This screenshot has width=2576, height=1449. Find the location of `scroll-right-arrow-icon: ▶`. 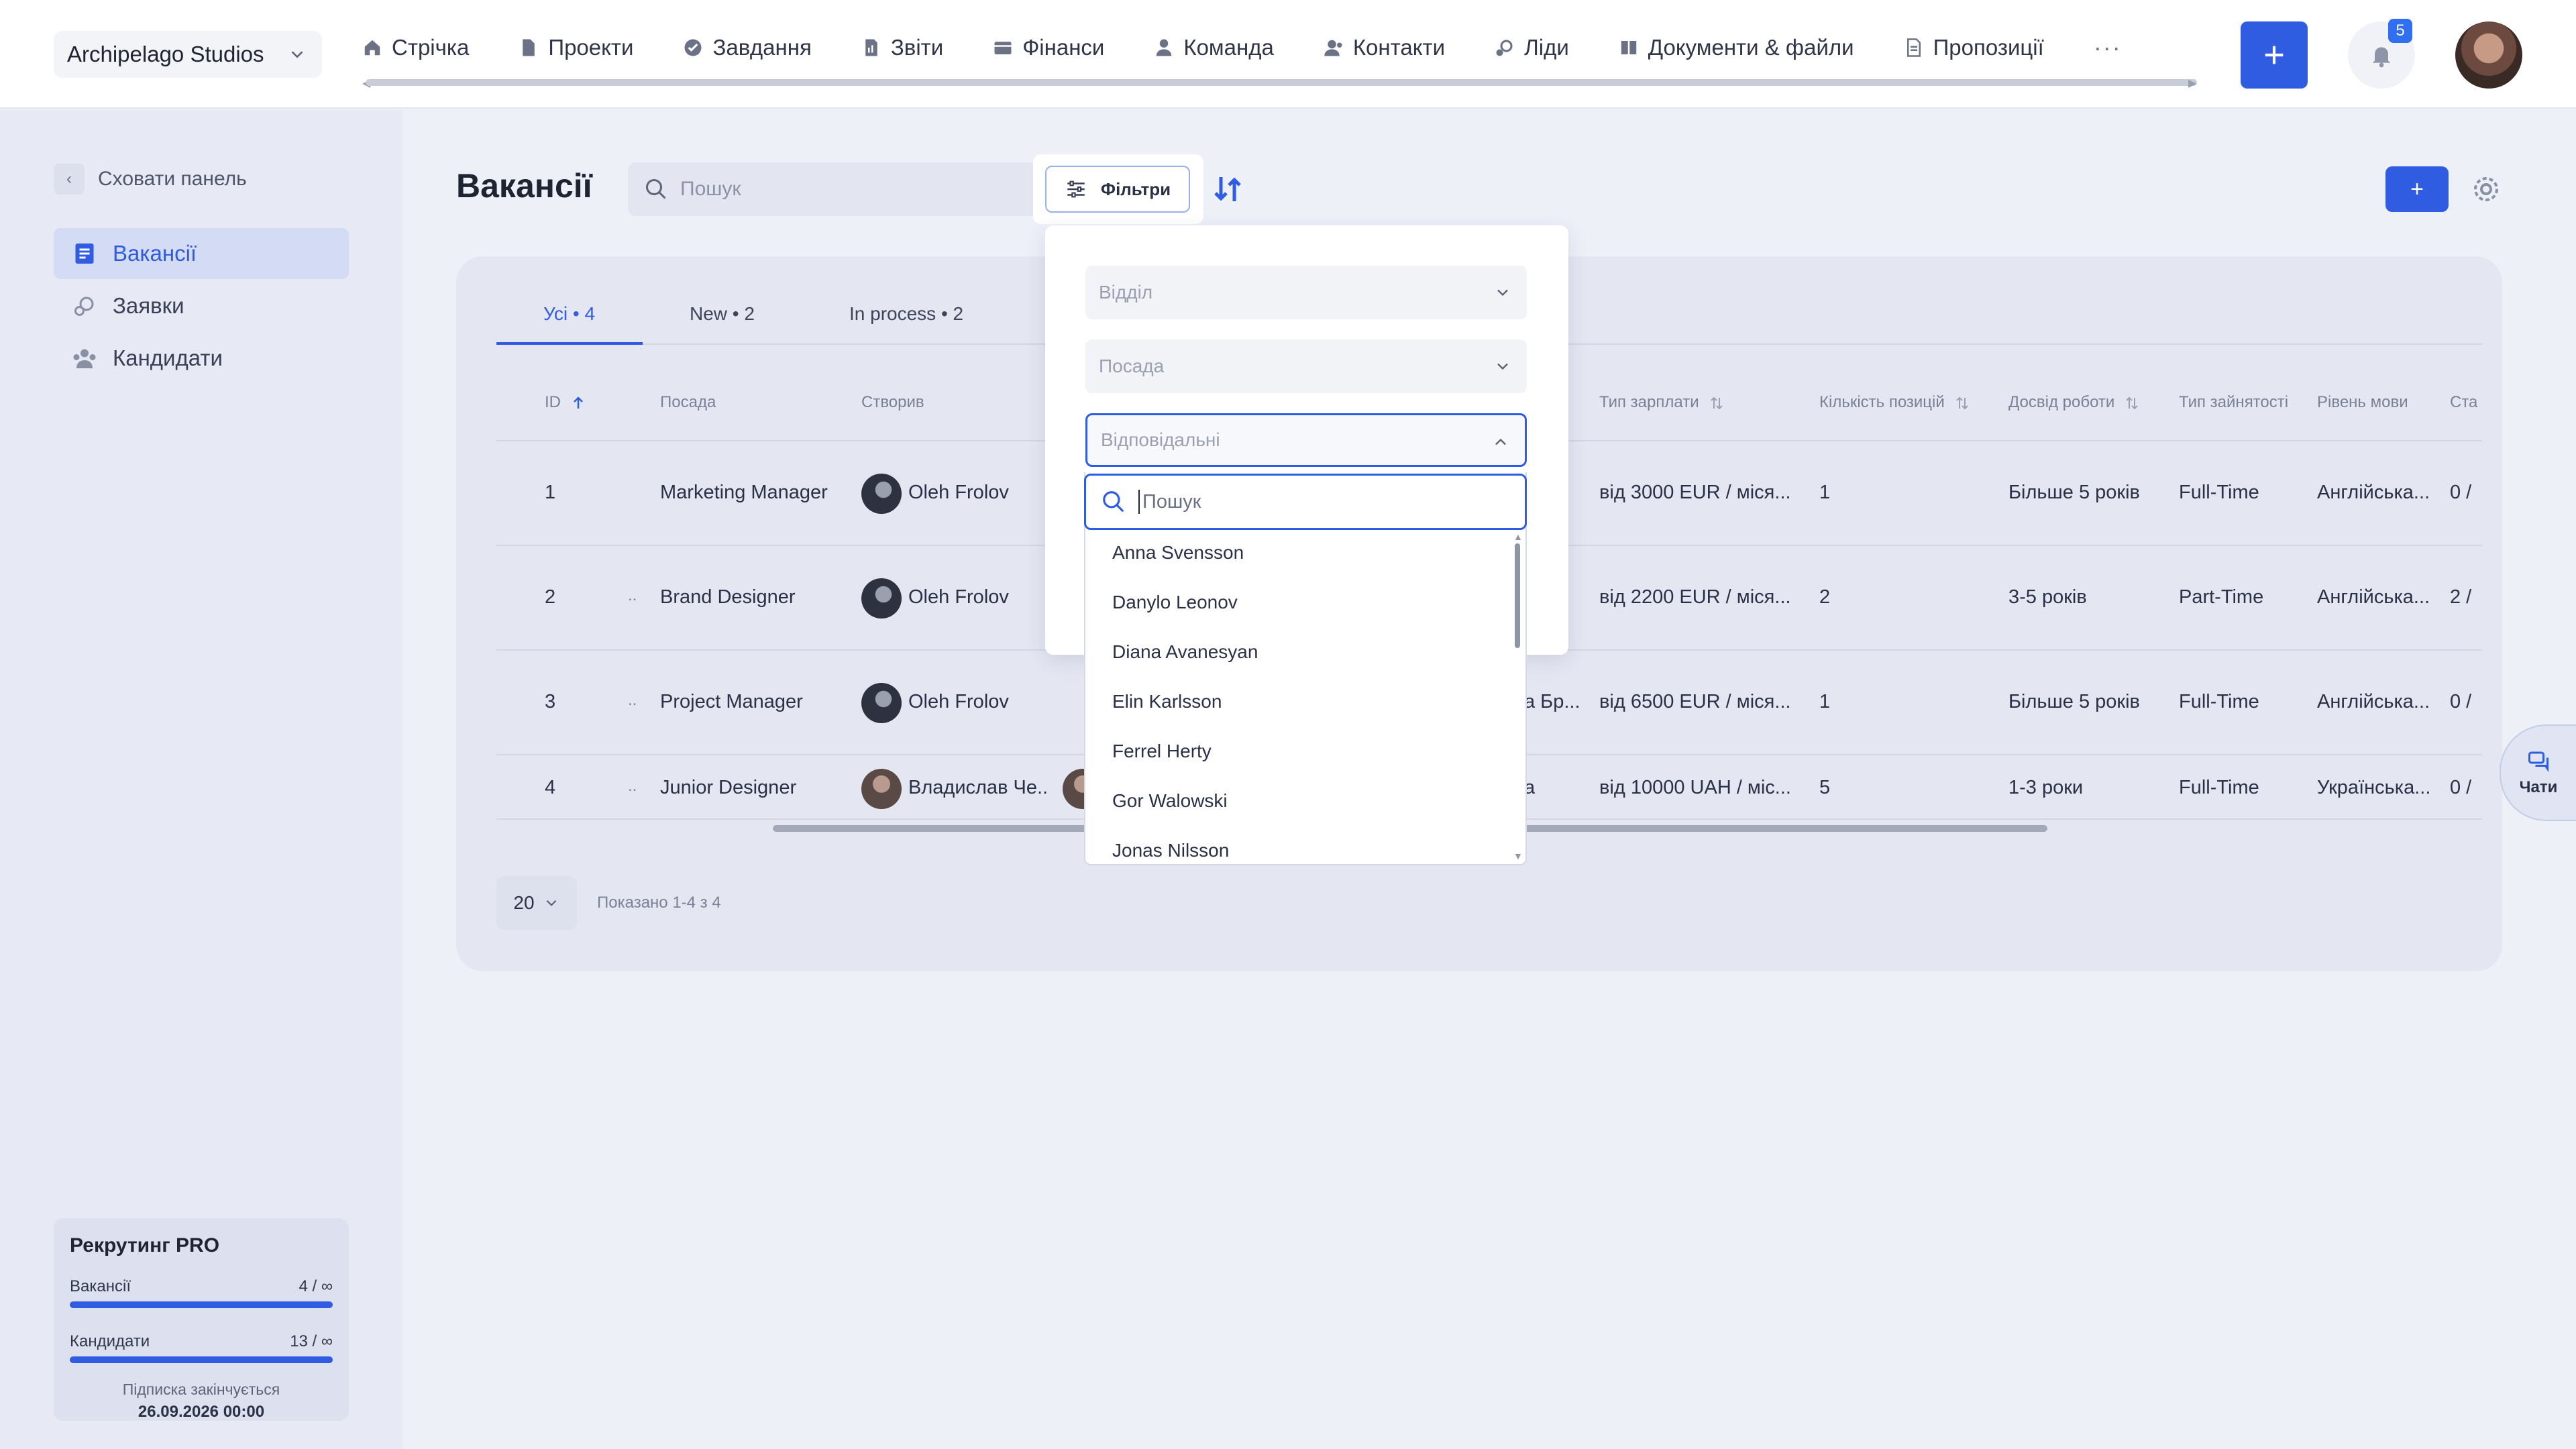

scroll-right-arrow-icon: ▶ is located at coordinates (2192, 83).